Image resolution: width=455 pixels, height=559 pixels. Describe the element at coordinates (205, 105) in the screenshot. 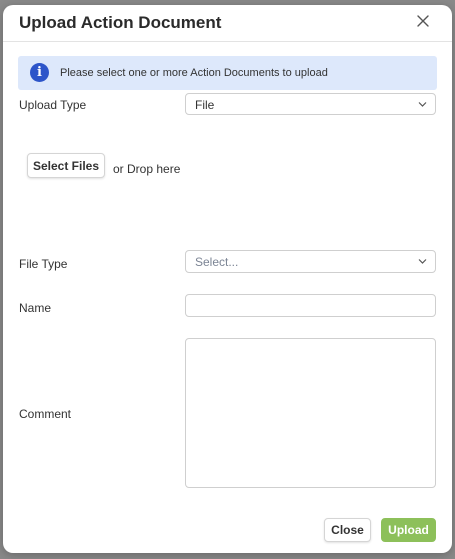

I see `upload-type-value: File` at that location.